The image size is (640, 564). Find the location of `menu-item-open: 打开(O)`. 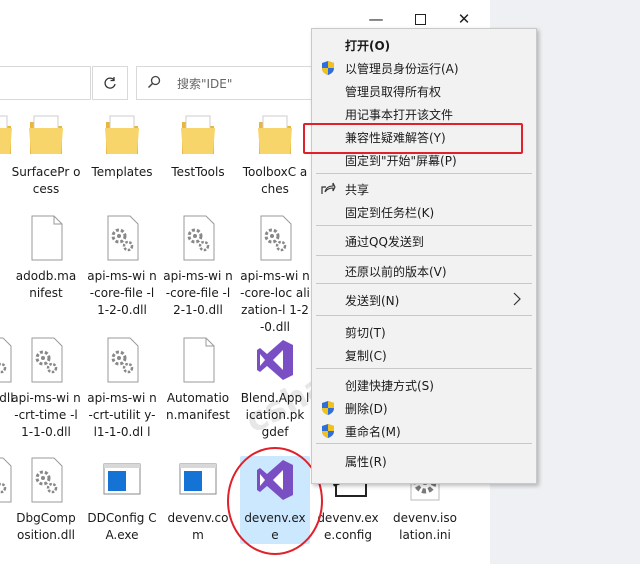

menu-item-open: 打开(O) is located at coordinates (424, 45).